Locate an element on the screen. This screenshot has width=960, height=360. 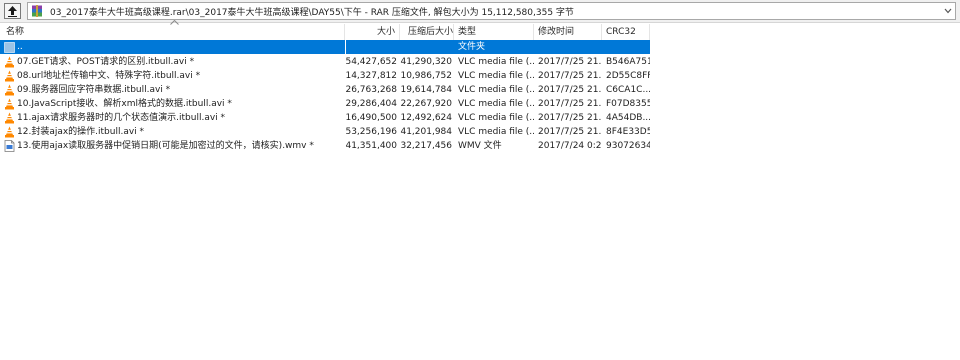
sort-ascending-icon is located at coordinates (174, 22).